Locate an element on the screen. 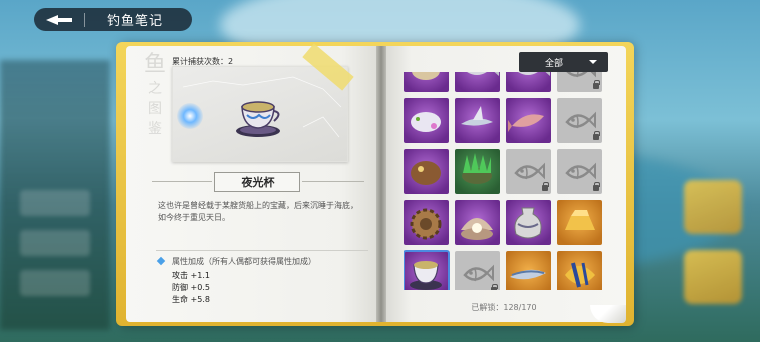 The width and height of the screenshot is (760, 342). attribute-attack: 攻击 +1.1 is located at coordinates (191, 275).